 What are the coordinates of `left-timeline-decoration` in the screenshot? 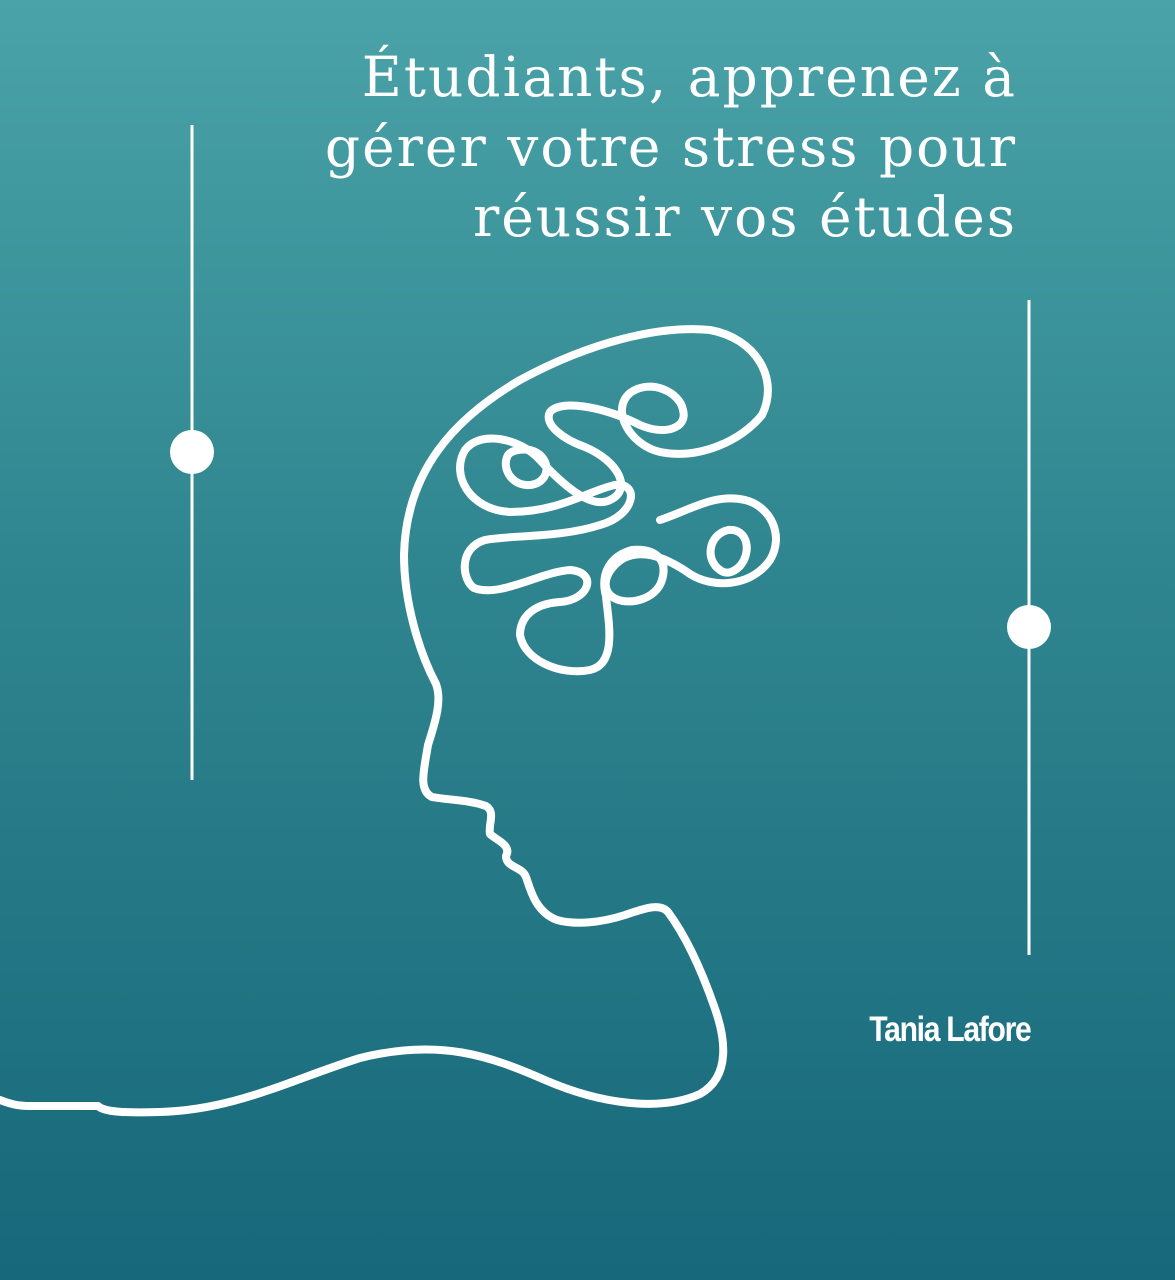 It's located at (192, 452).